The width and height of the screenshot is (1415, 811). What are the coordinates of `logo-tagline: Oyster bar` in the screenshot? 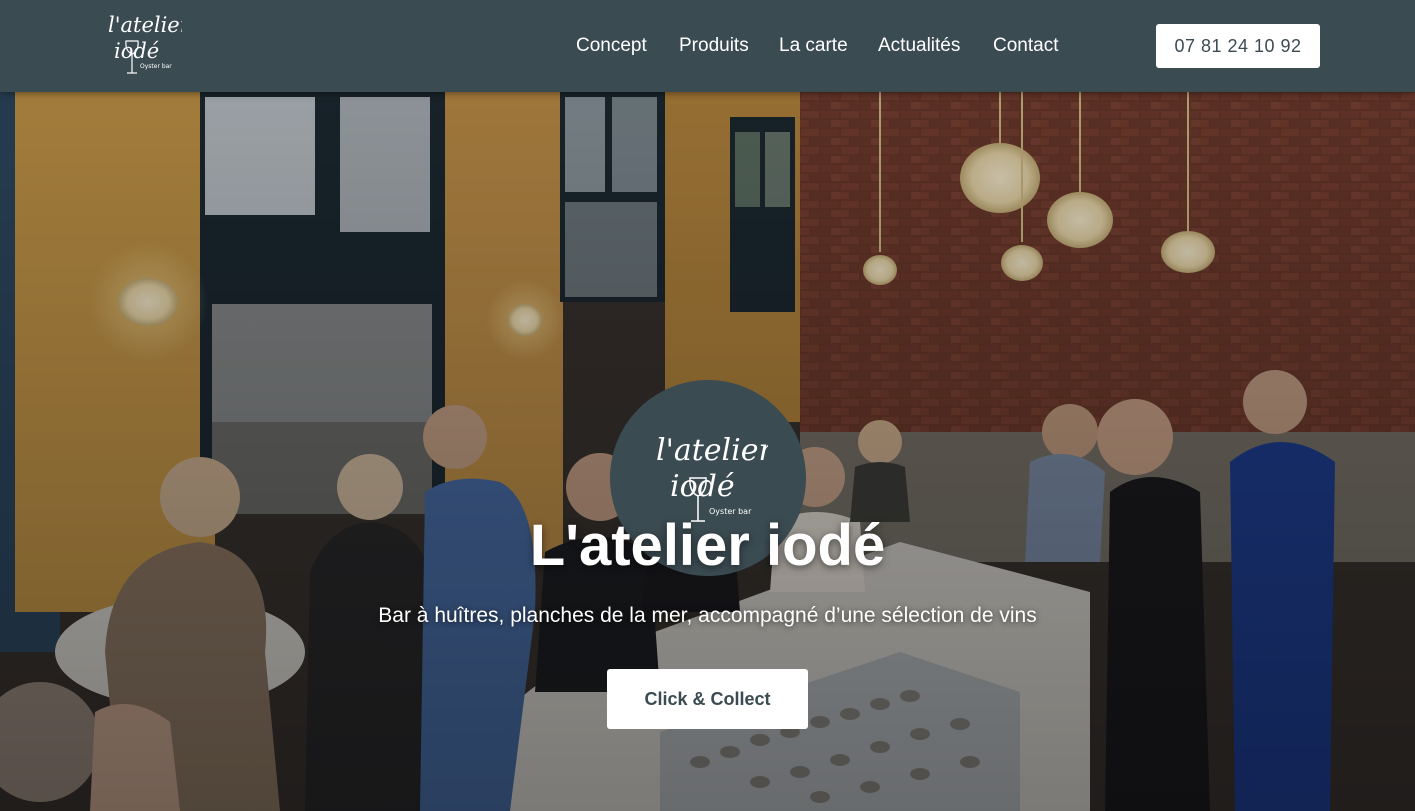 It's located at (156, 66).